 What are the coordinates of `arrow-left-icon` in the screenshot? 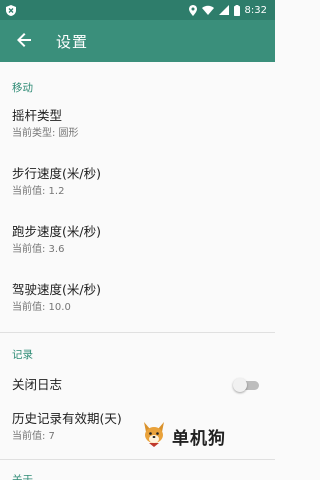 It's located at (24, 41).